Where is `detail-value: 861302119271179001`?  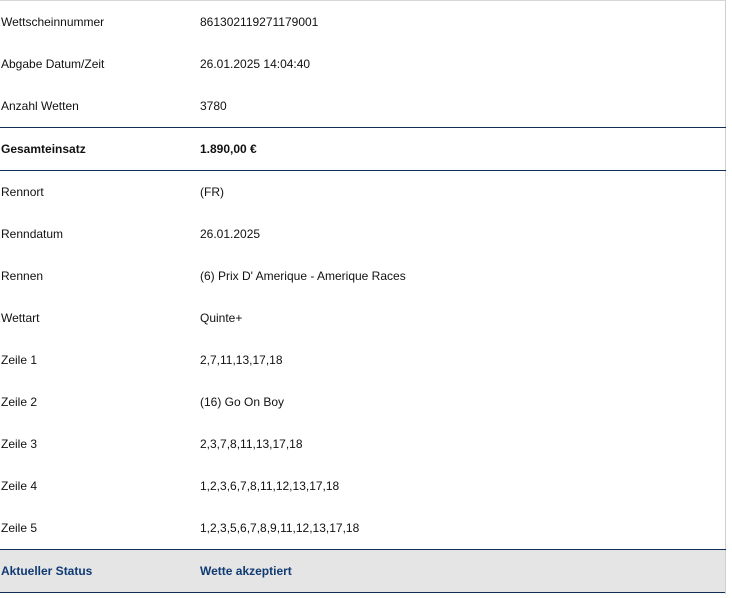
detail-value: 861302119271179001 is located at coordinates (259, 22).